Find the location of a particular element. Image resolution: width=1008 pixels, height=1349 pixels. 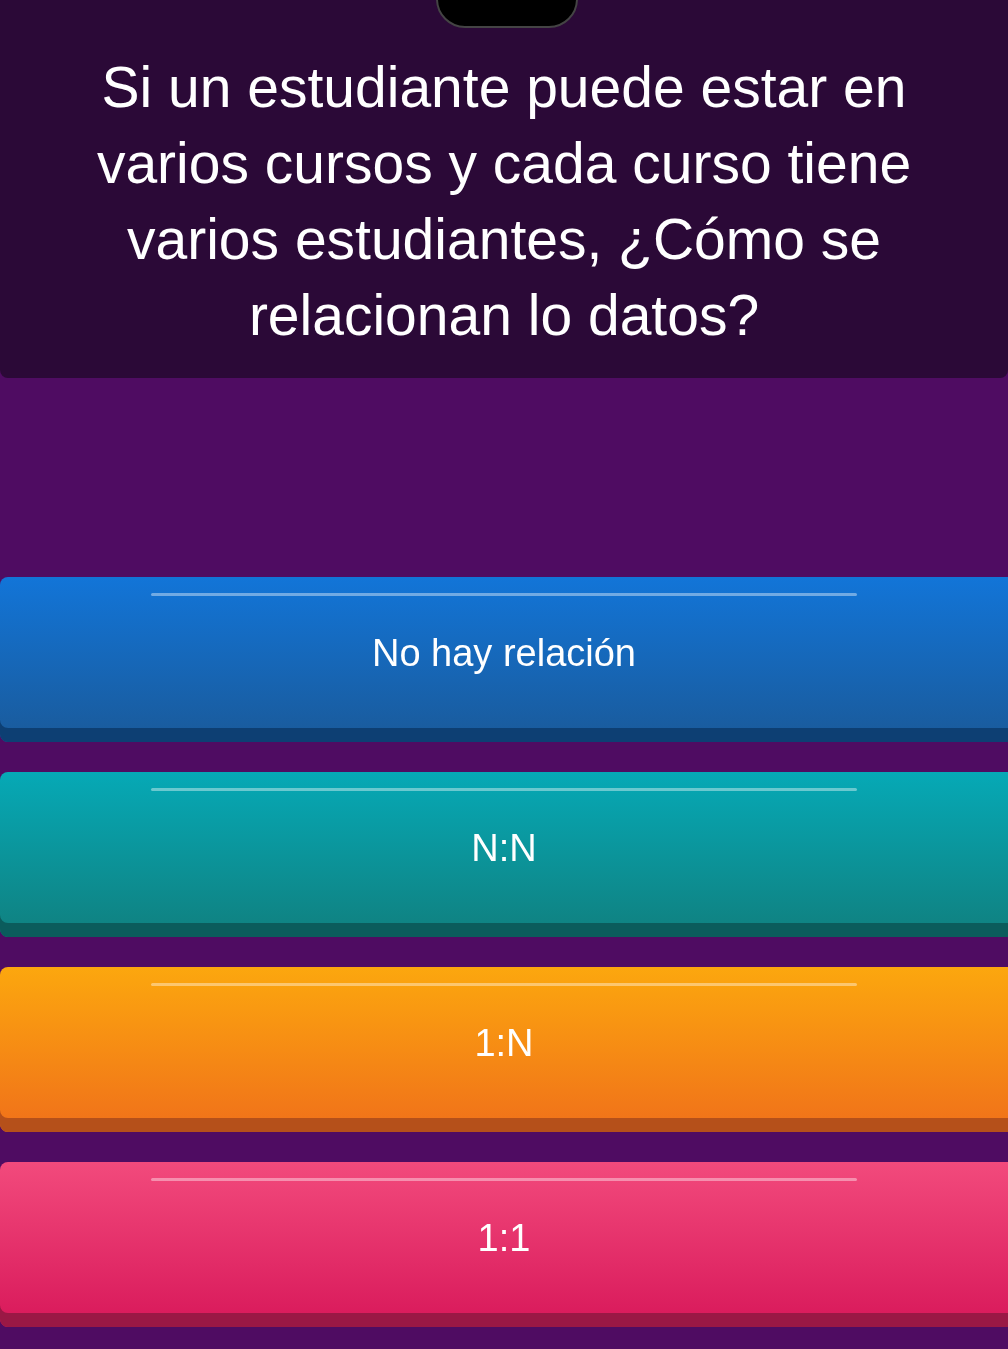

answer-option: No hay relación is located at coordinates (504, 659).